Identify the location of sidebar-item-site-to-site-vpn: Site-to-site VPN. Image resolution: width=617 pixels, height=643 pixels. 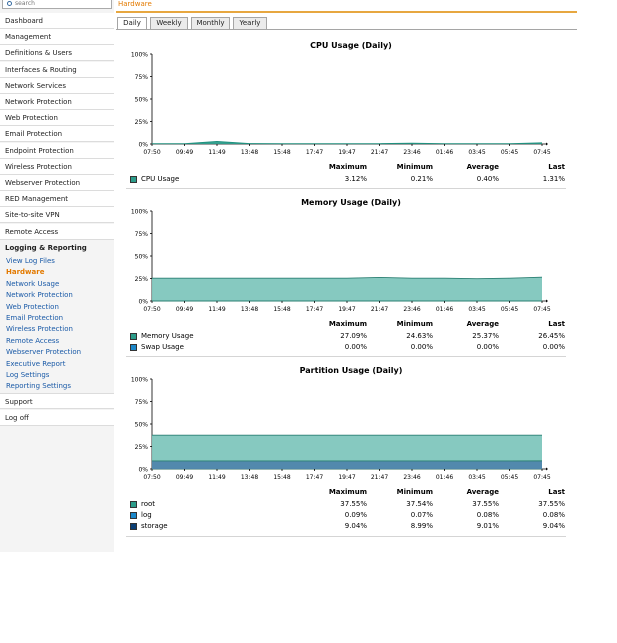
(57, 215).